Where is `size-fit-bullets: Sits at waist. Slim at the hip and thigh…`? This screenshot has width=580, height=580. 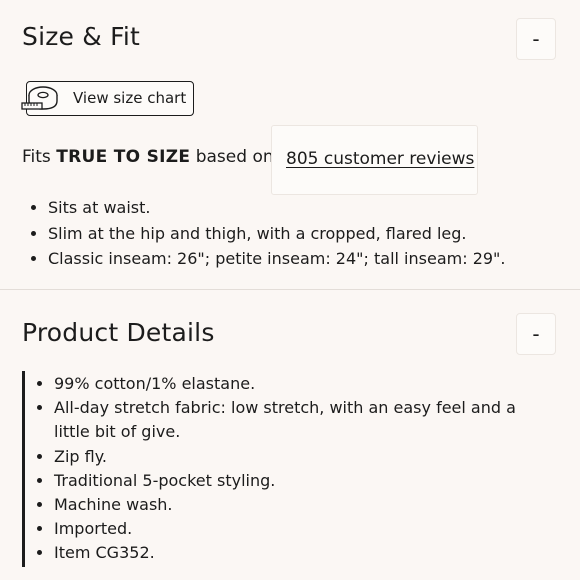 size-fit-bullets: Sits at waist. Slim at the hip and thigh… is located at coordinates (264, 233).